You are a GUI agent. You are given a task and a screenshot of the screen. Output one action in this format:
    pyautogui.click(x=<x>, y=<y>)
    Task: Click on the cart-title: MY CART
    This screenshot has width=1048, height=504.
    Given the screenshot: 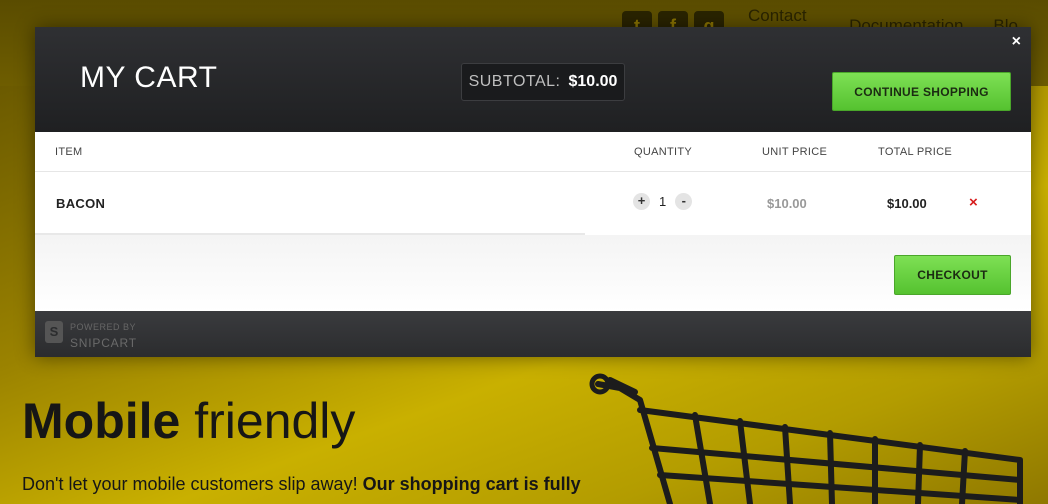 What is the action you would take?
    pyautogui.click(x=149, y=77)
    